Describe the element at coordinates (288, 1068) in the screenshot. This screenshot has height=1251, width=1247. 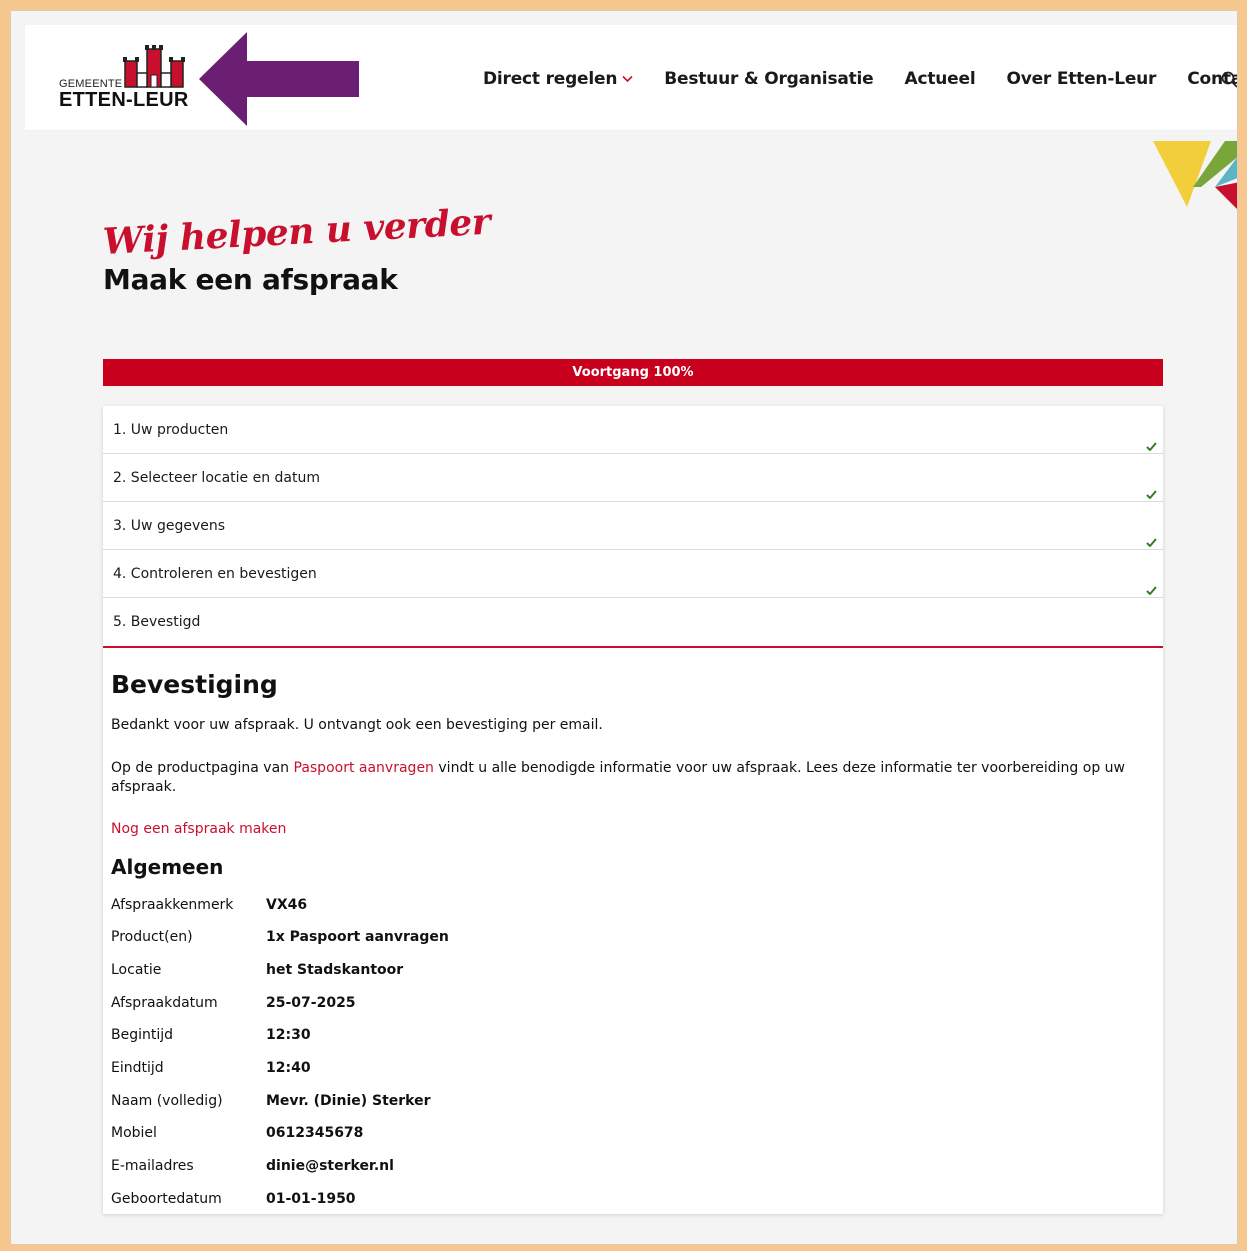
I see `detail-value: 12:40` at that location.